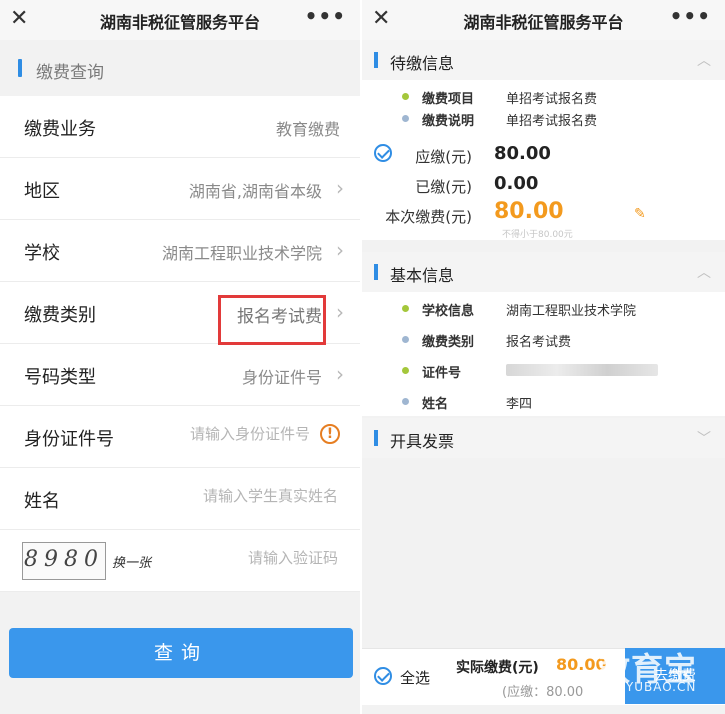 This screenshot has height=714, width=725. Describe the element at coordinates (529, 211) in the screenshot. I see `this-payment-amount: 80.00` at that location.